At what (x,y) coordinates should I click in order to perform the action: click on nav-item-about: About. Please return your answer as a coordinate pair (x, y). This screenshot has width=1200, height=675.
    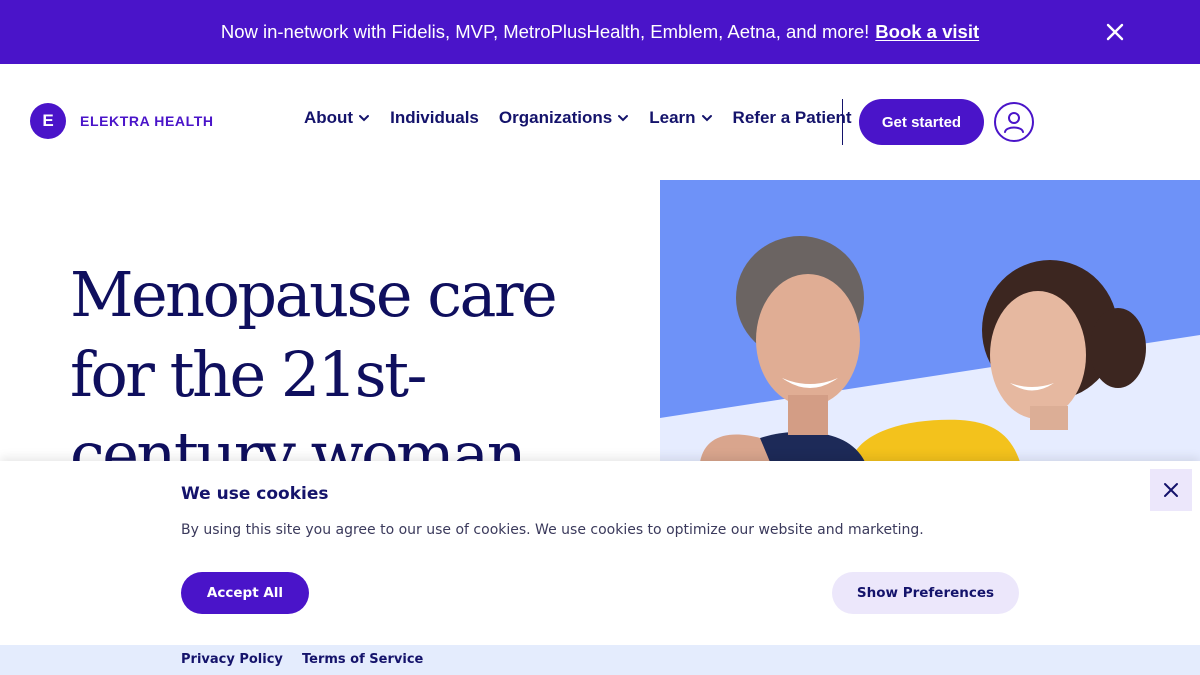
    Looking at the image, I should click on (337, 118).